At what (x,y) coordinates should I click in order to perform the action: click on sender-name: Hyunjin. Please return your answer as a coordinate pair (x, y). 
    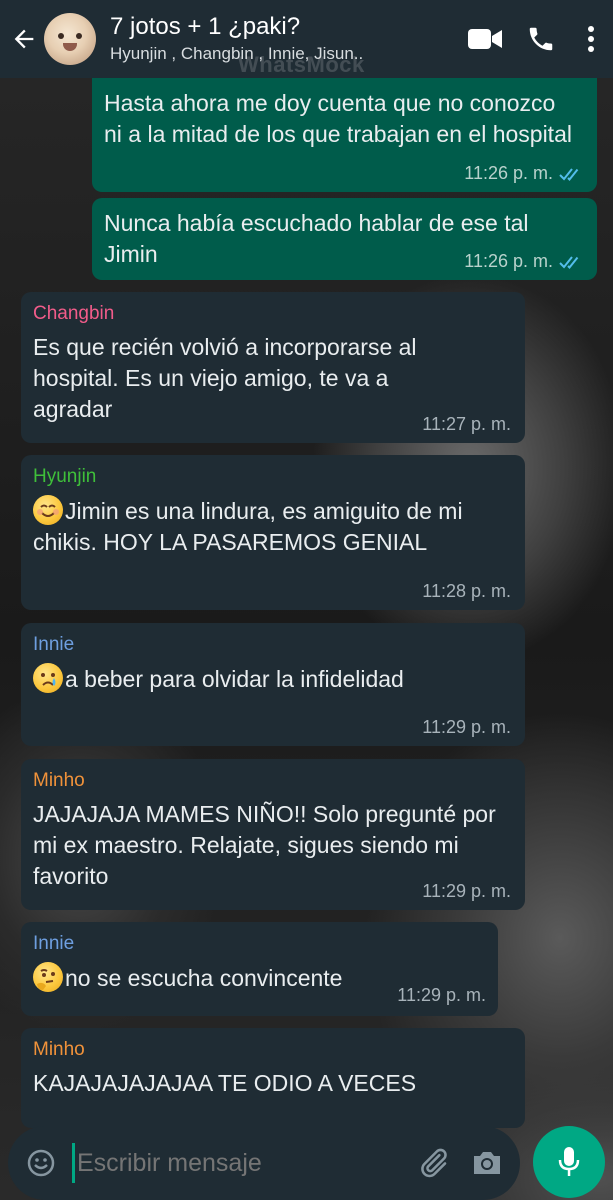
    Looking at the image, I should click on (65, 476).